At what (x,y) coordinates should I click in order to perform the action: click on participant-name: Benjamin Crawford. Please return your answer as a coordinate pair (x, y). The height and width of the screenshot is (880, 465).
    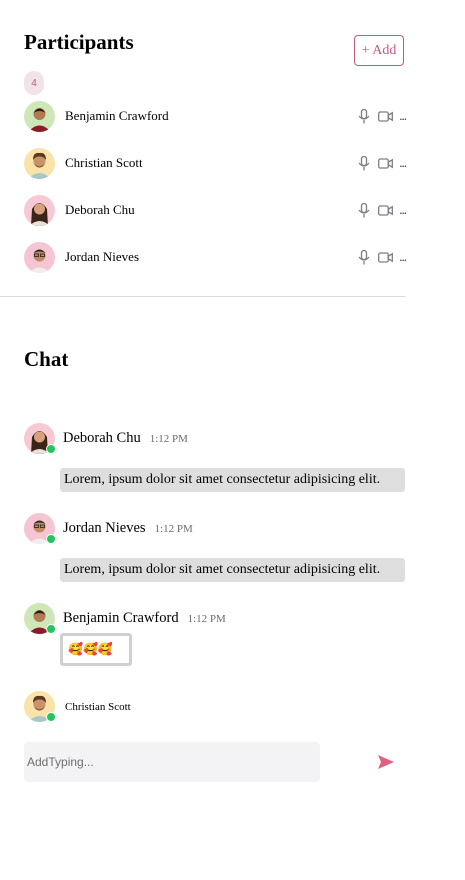
    Looking at the image, I should click on (117, 115).